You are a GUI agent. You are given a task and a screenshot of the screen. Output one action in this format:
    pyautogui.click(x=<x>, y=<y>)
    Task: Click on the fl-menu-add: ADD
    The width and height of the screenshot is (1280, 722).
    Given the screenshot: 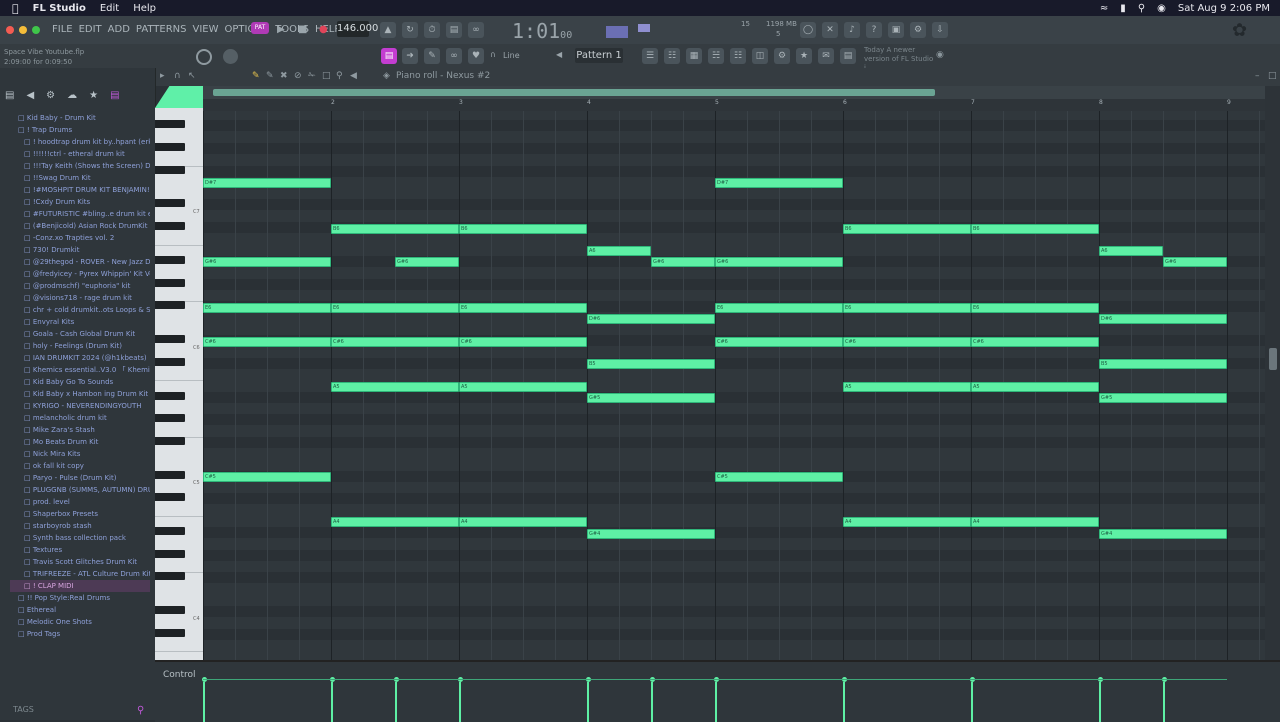 What is the action you would take?
    pyautogui.click(x=119, y=29)
    